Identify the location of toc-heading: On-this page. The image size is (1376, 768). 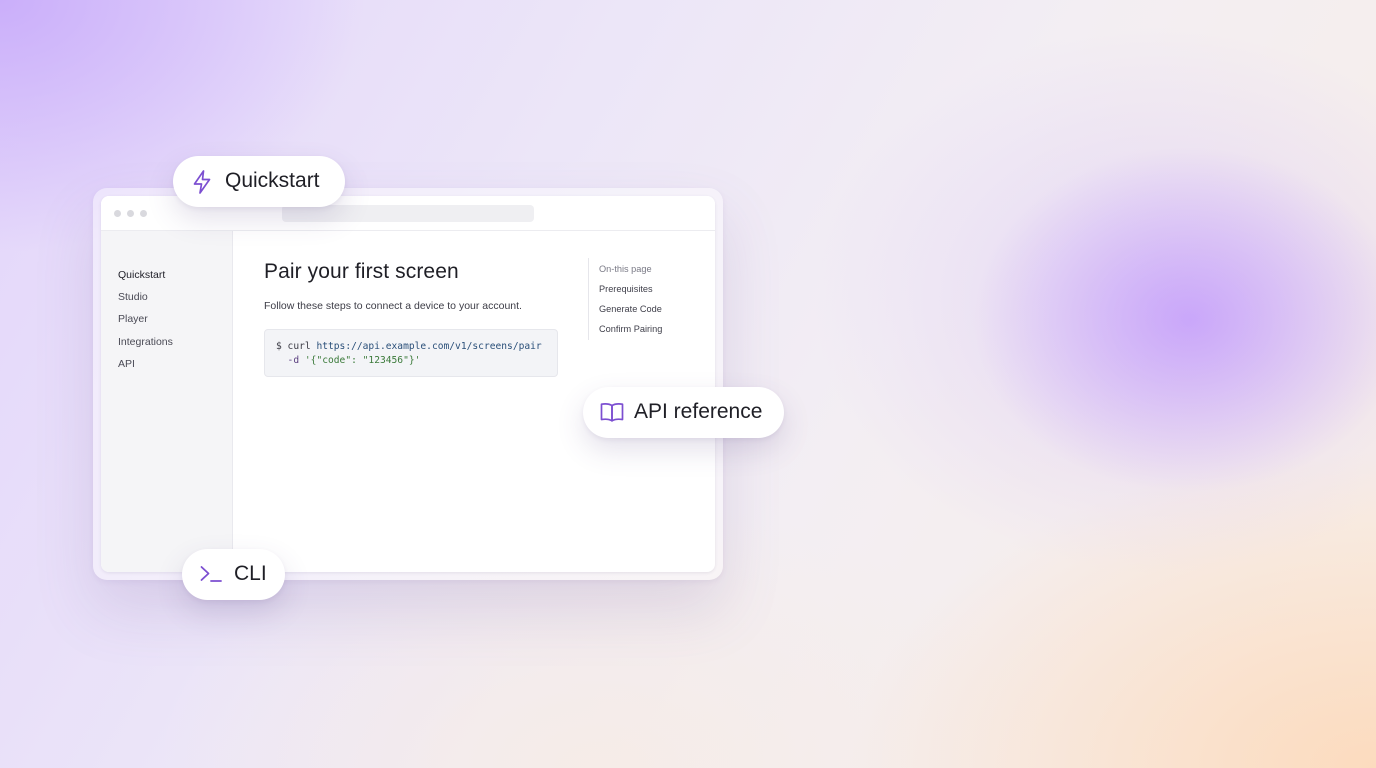
(625, 269).